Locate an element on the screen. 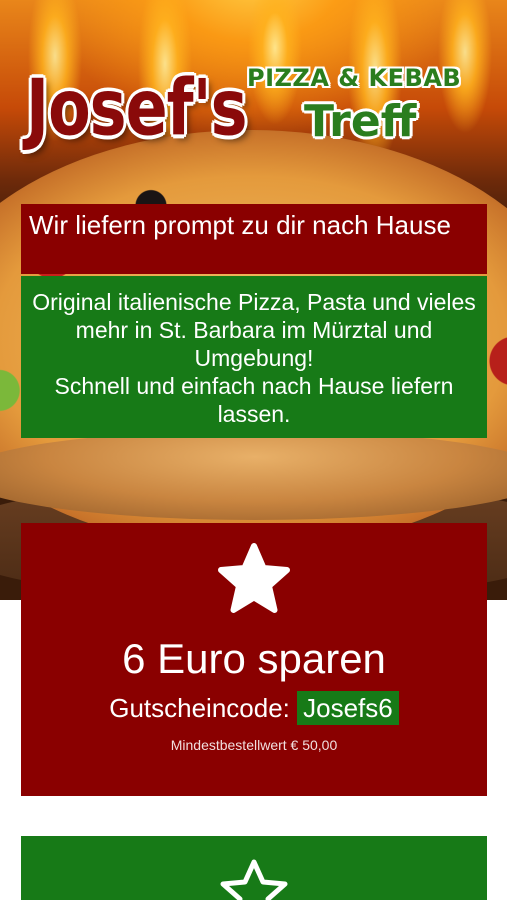  minimum-order-note: Mindestbestellwert € 50,00 is located at coordinates (254, 745).